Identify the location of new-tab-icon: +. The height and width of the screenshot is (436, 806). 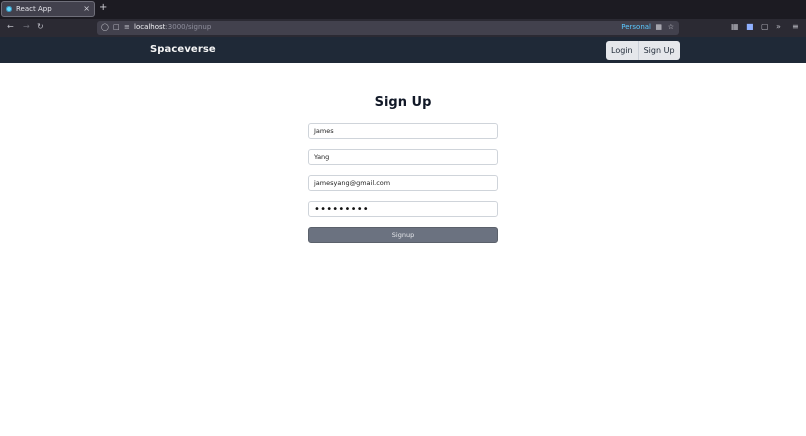
(103, 7).